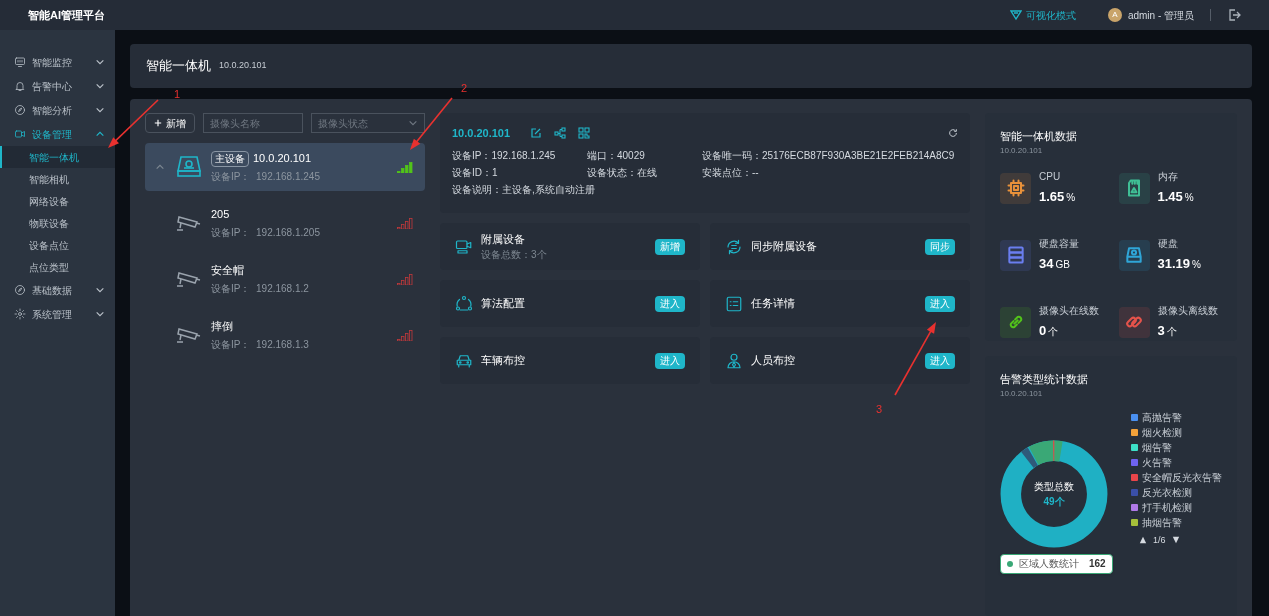  Describe the element at coordinates (734, 360) in the screenshot. I see `person-icon` at that location.